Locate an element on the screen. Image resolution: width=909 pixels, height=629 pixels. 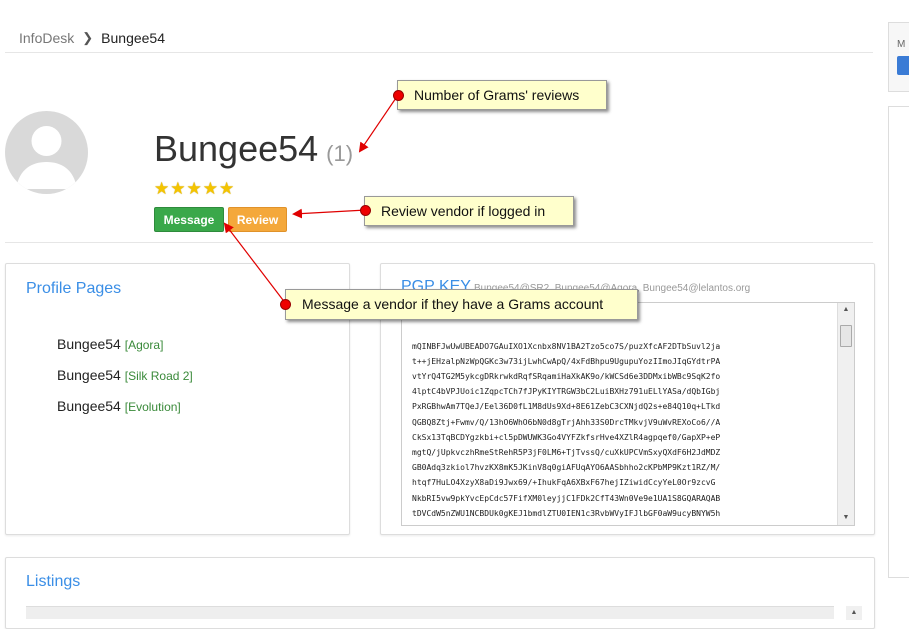
sidebar-label: M is located at coordinates (901, 44).